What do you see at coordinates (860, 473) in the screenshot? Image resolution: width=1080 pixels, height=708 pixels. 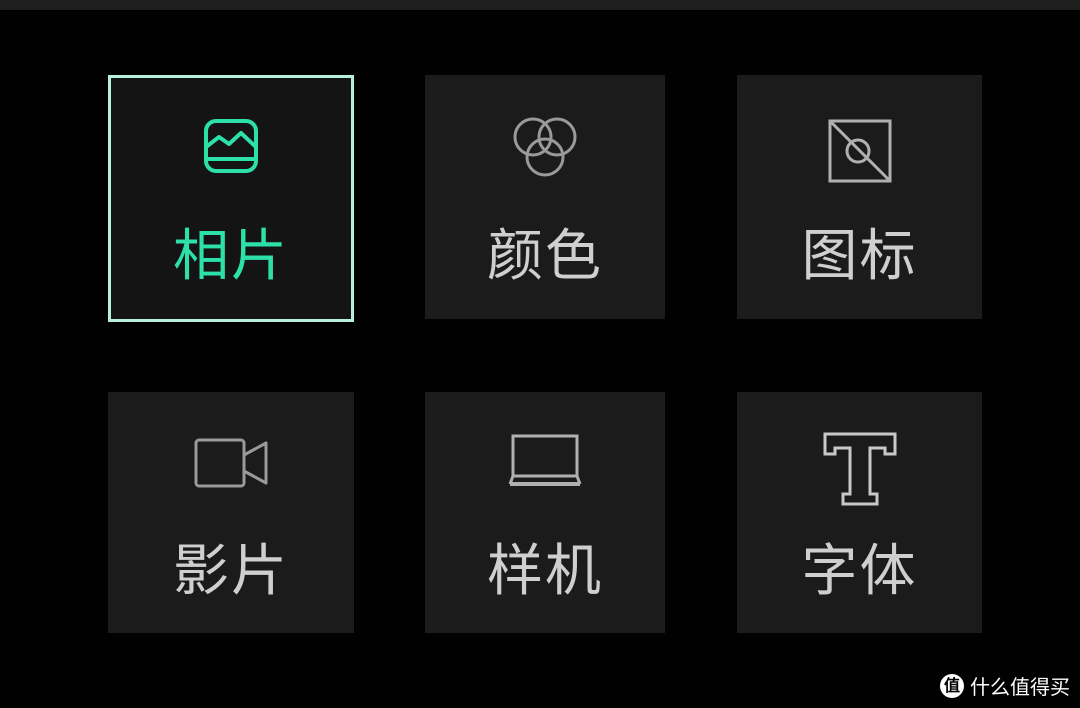 I see `font-icon` at bounding box center [860, 473].